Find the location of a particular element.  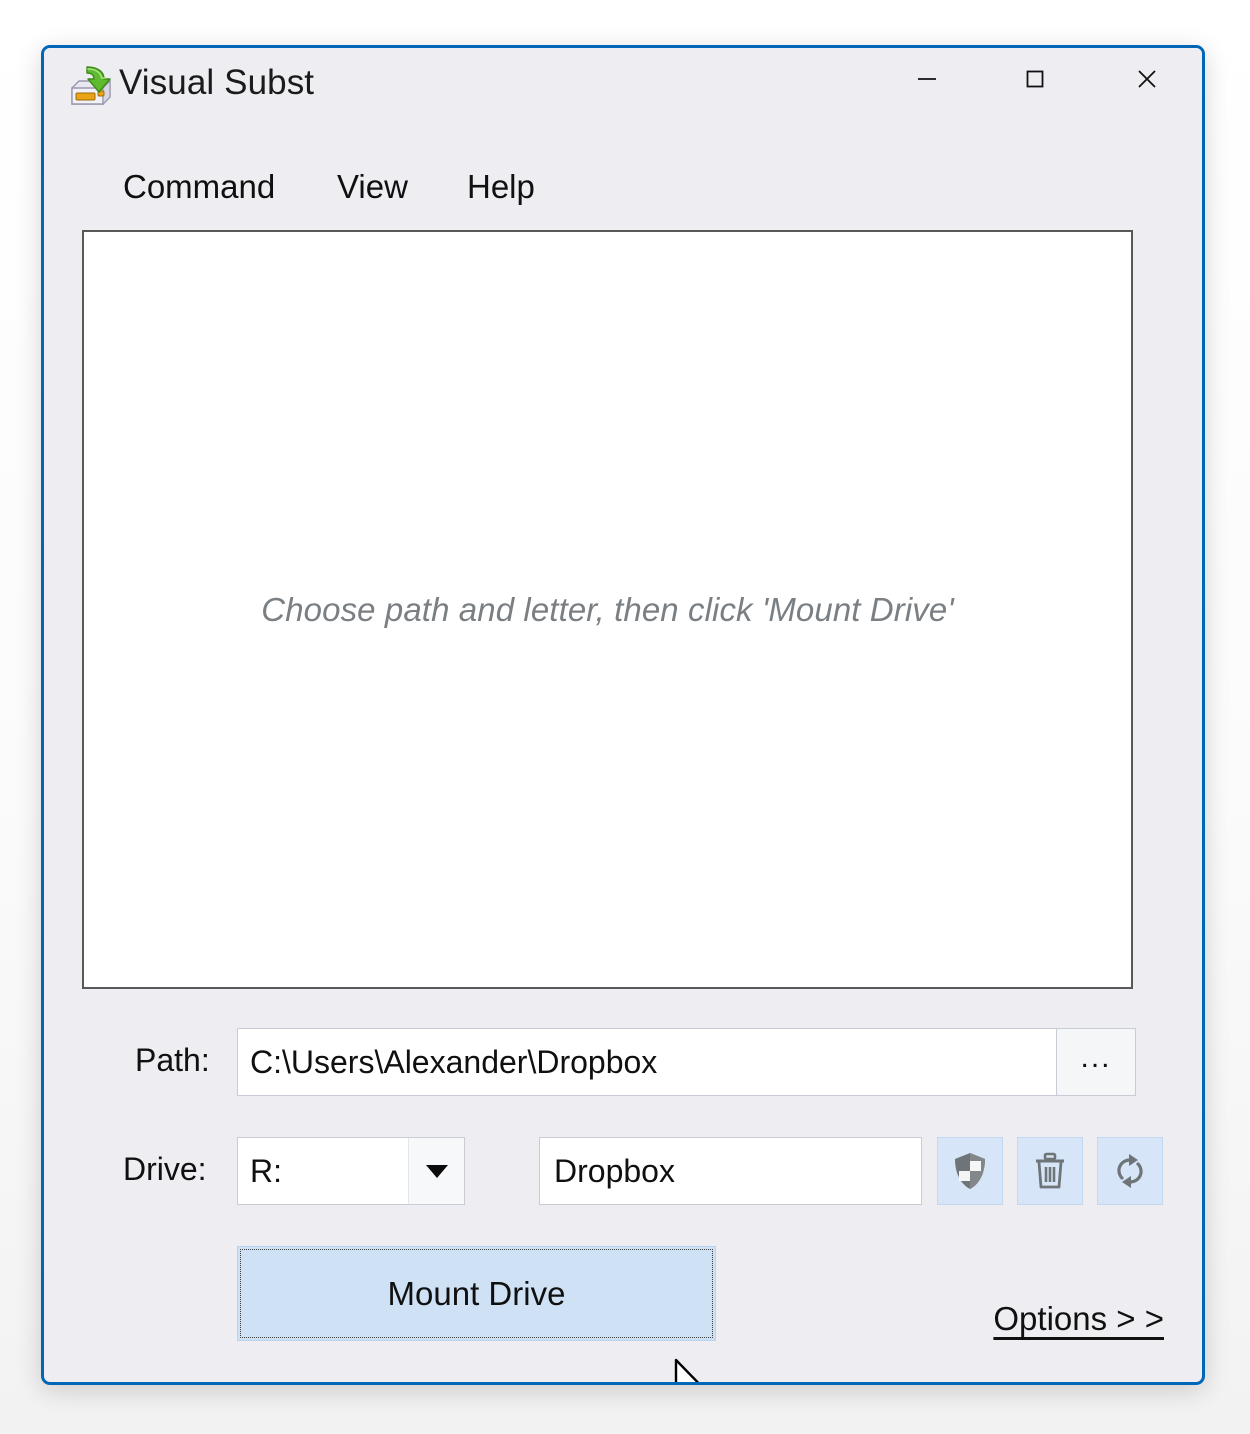

volume-label-input is located at coordinates (730, 1171).